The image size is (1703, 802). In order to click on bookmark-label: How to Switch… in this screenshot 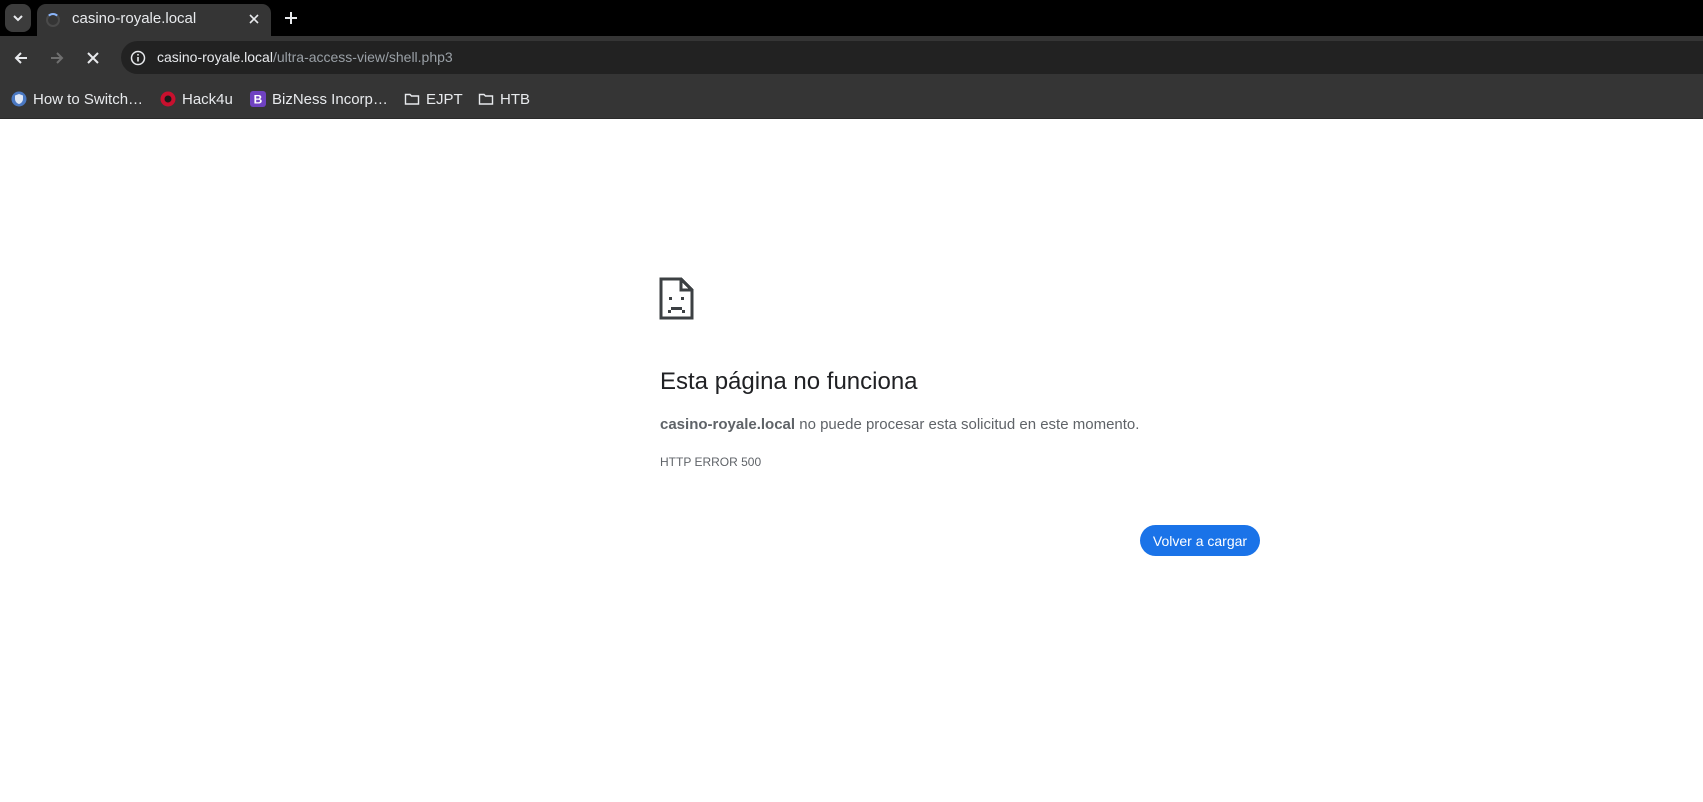, I will do `click(88, 99)`.